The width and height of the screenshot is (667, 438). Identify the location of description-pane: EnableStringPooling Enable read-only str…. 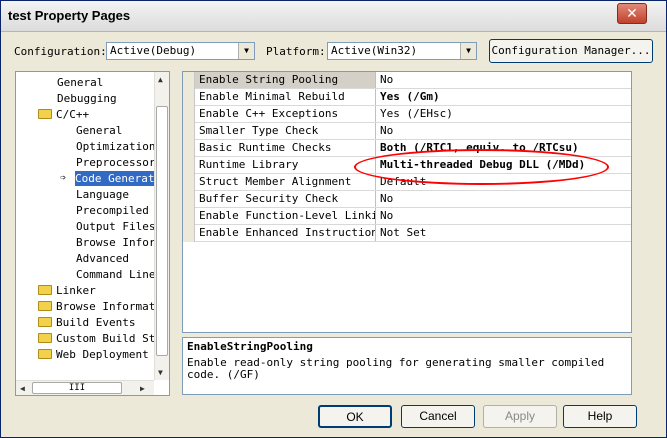
(407, 366).